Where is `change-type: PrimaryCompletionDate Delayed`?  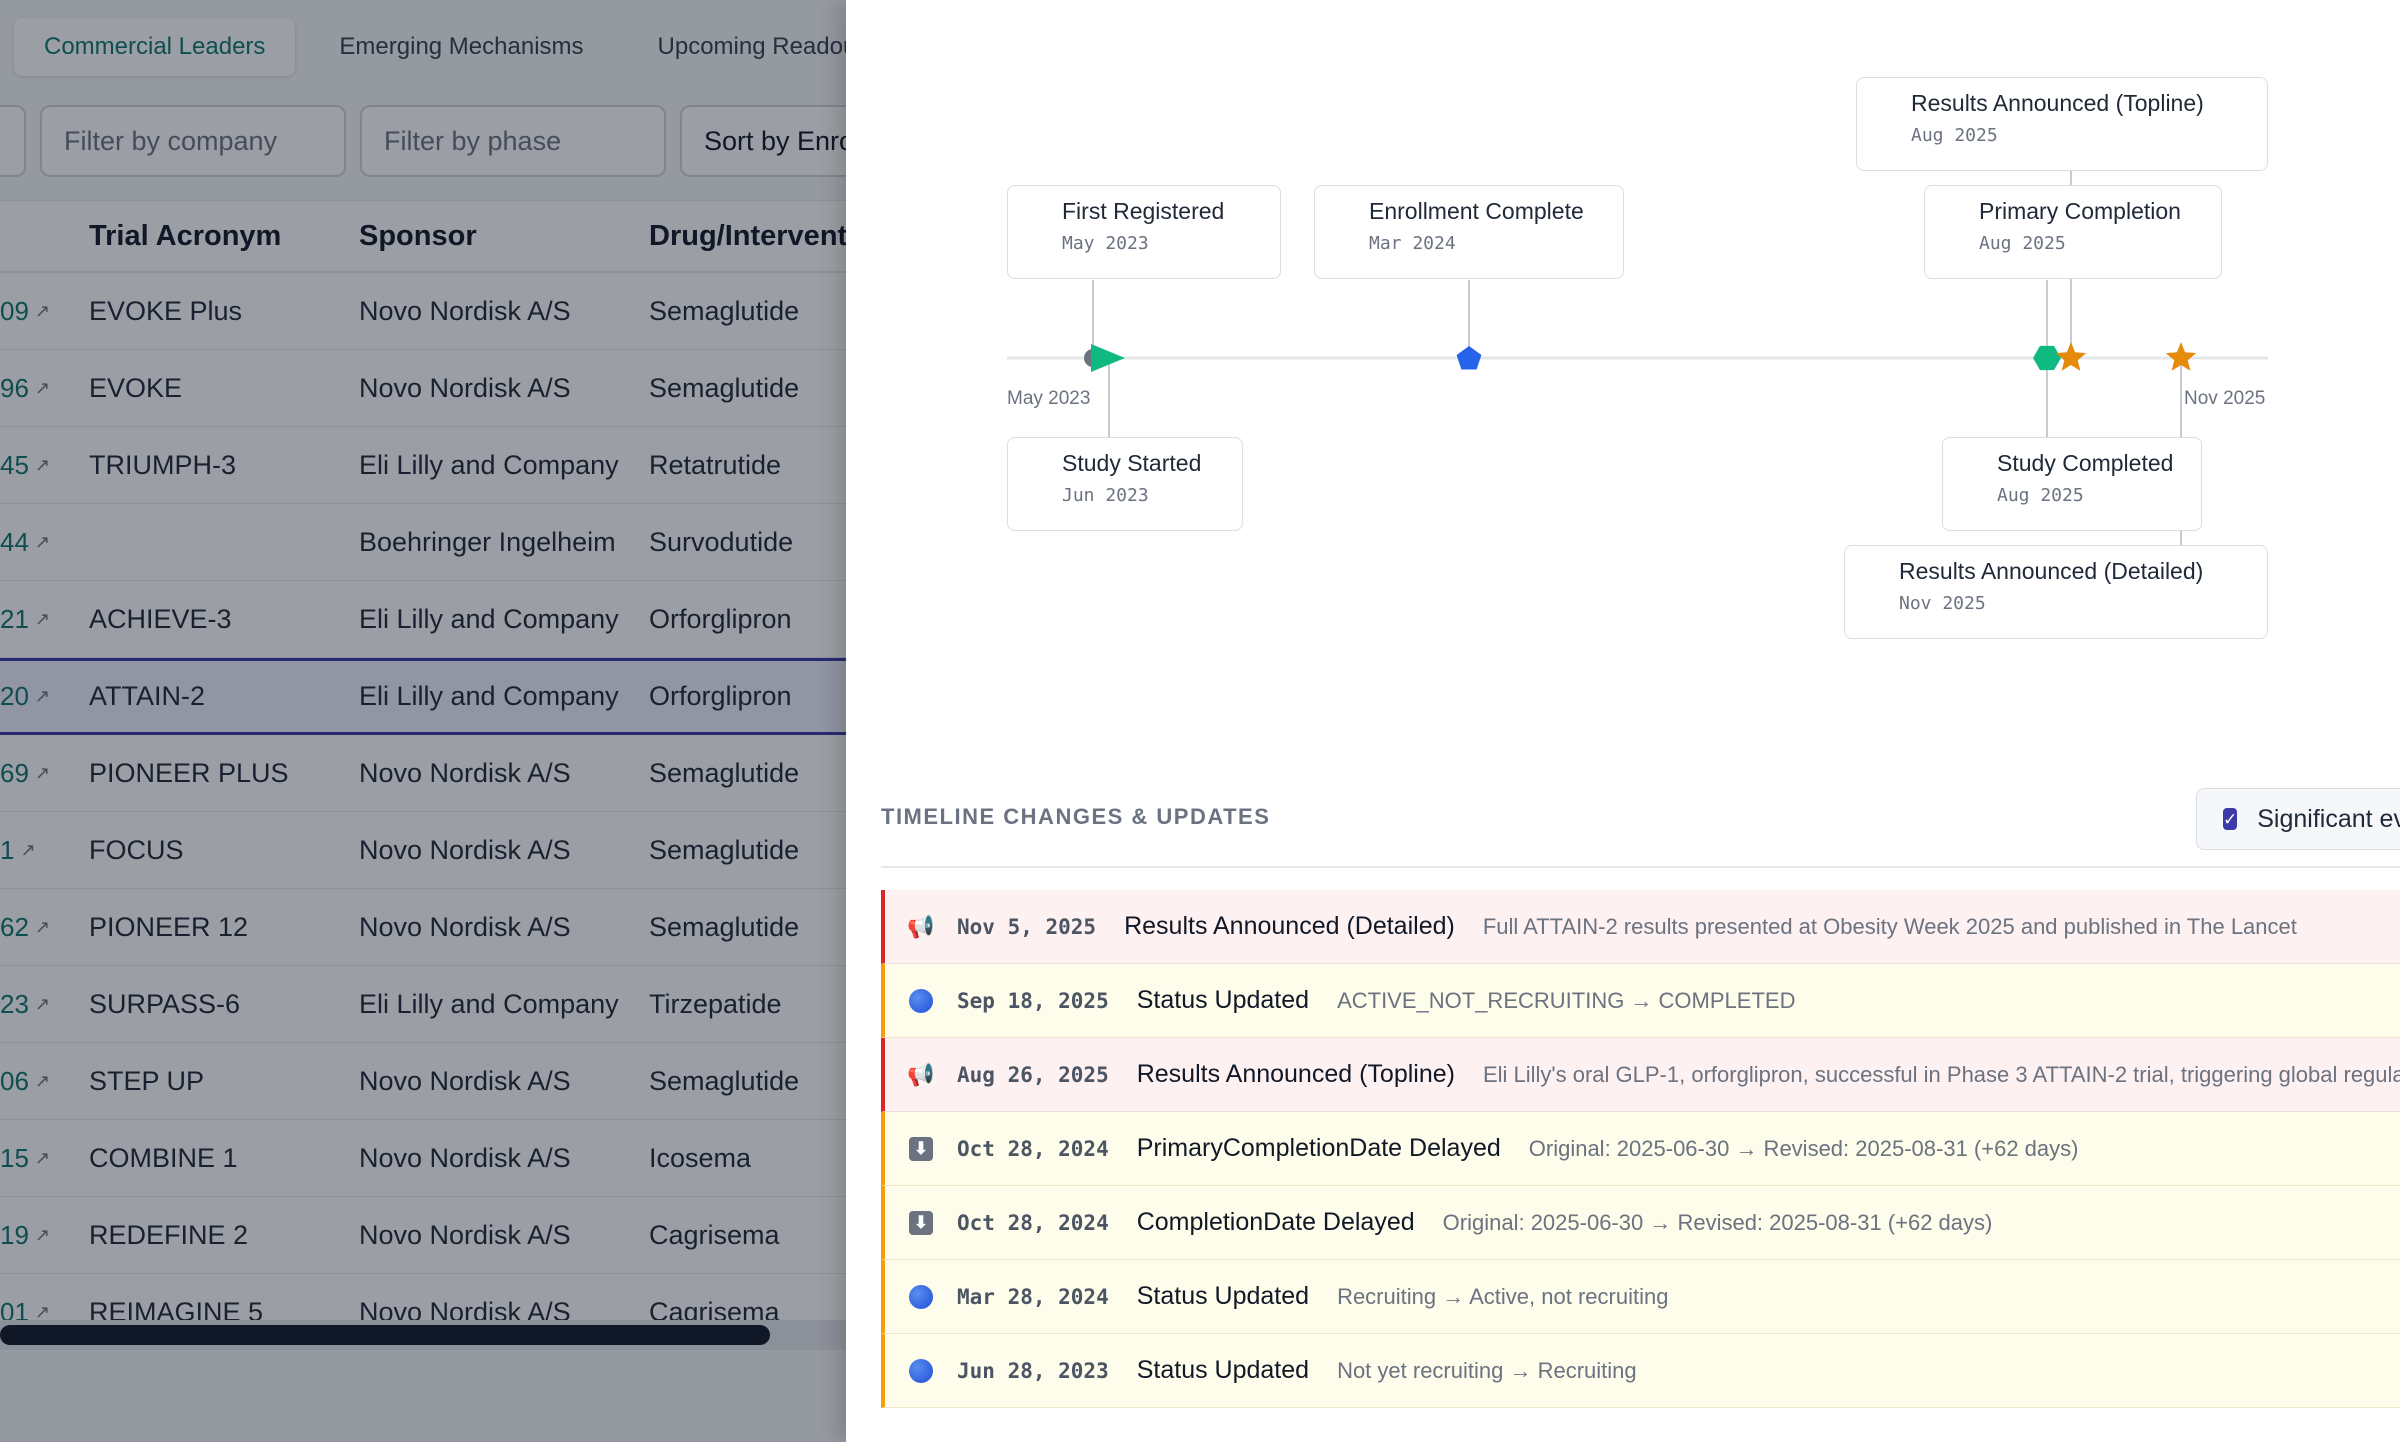
change-type: PrimaryCompletionDate Delayed is located at coordinates (1318, 1148).